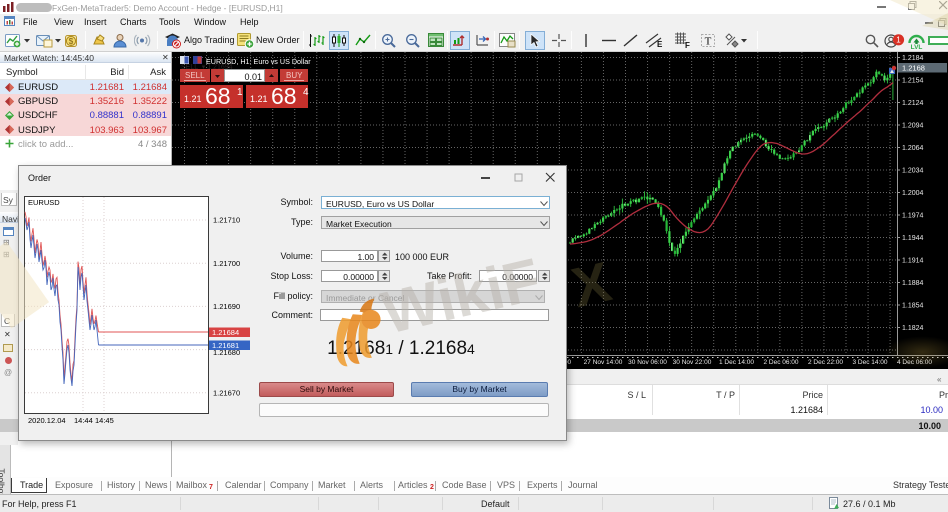  What do you see at coordinates (736, 362) in the screenshot?
I see `svg-text: 1 Dec 14:00` at bounding box center [736, 362].